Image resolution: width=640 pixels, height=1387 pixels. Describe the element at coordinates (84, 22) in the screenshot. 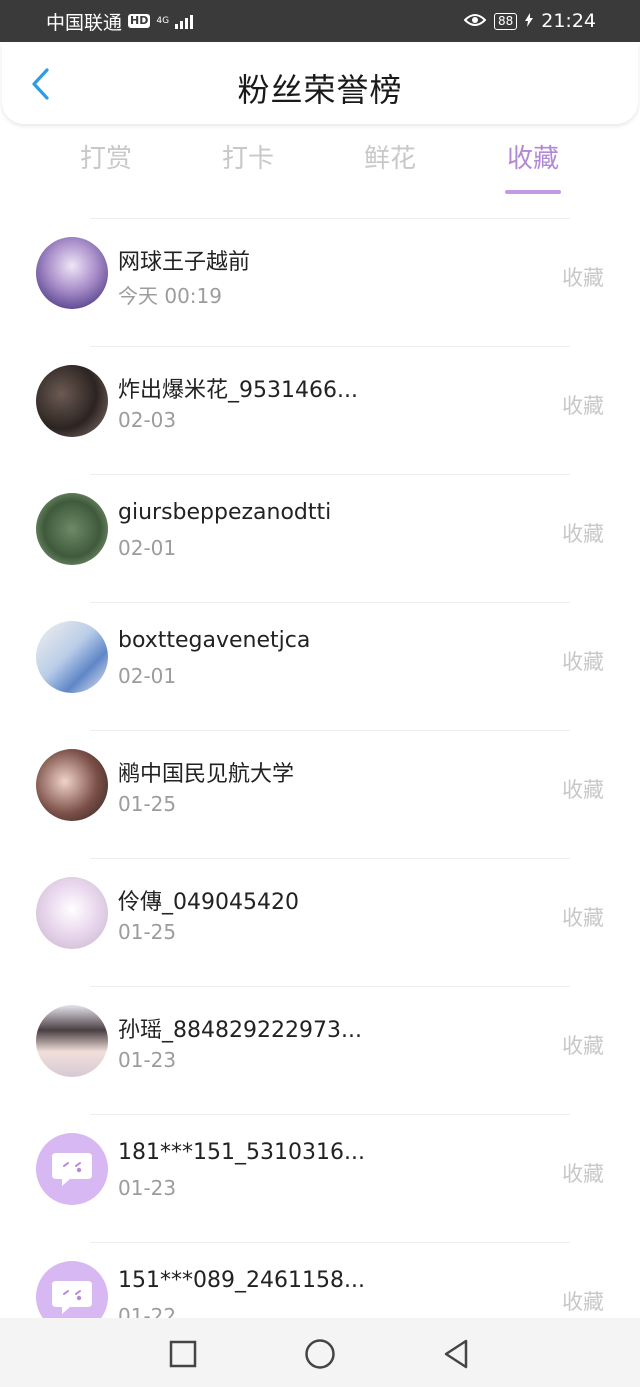

I see `carrier-label: 中国联通` at that location.